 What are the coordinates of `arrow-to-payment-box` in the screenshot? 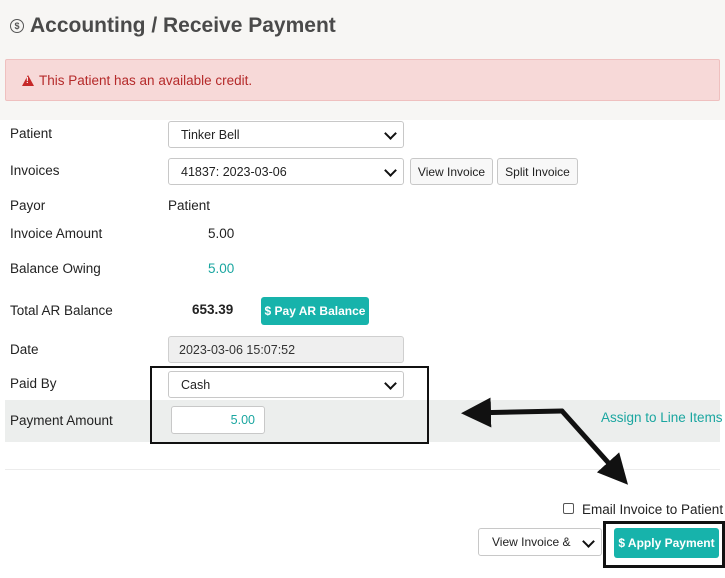 It's located at (513, 412).